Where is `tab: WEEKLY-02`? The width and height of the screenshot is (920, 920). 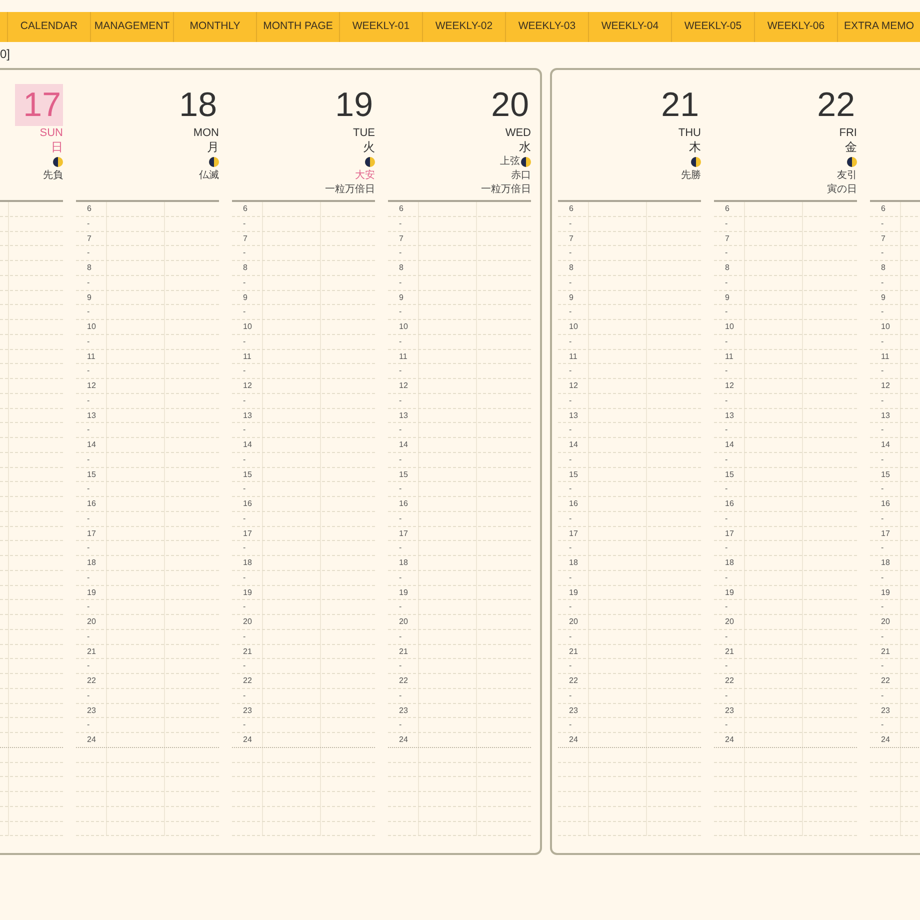 tab: WEEKLY-02 is located at coordinates (463, 27).